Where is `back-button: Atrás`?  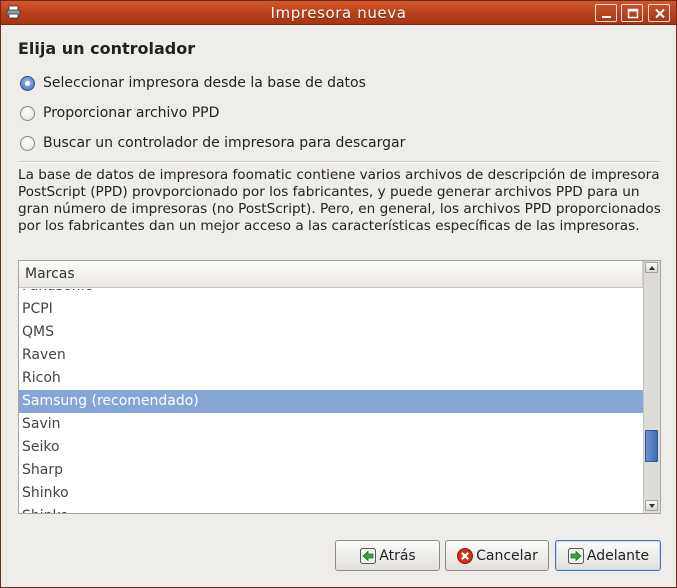
back-button: Atrás is located at coordinates (387, 555).